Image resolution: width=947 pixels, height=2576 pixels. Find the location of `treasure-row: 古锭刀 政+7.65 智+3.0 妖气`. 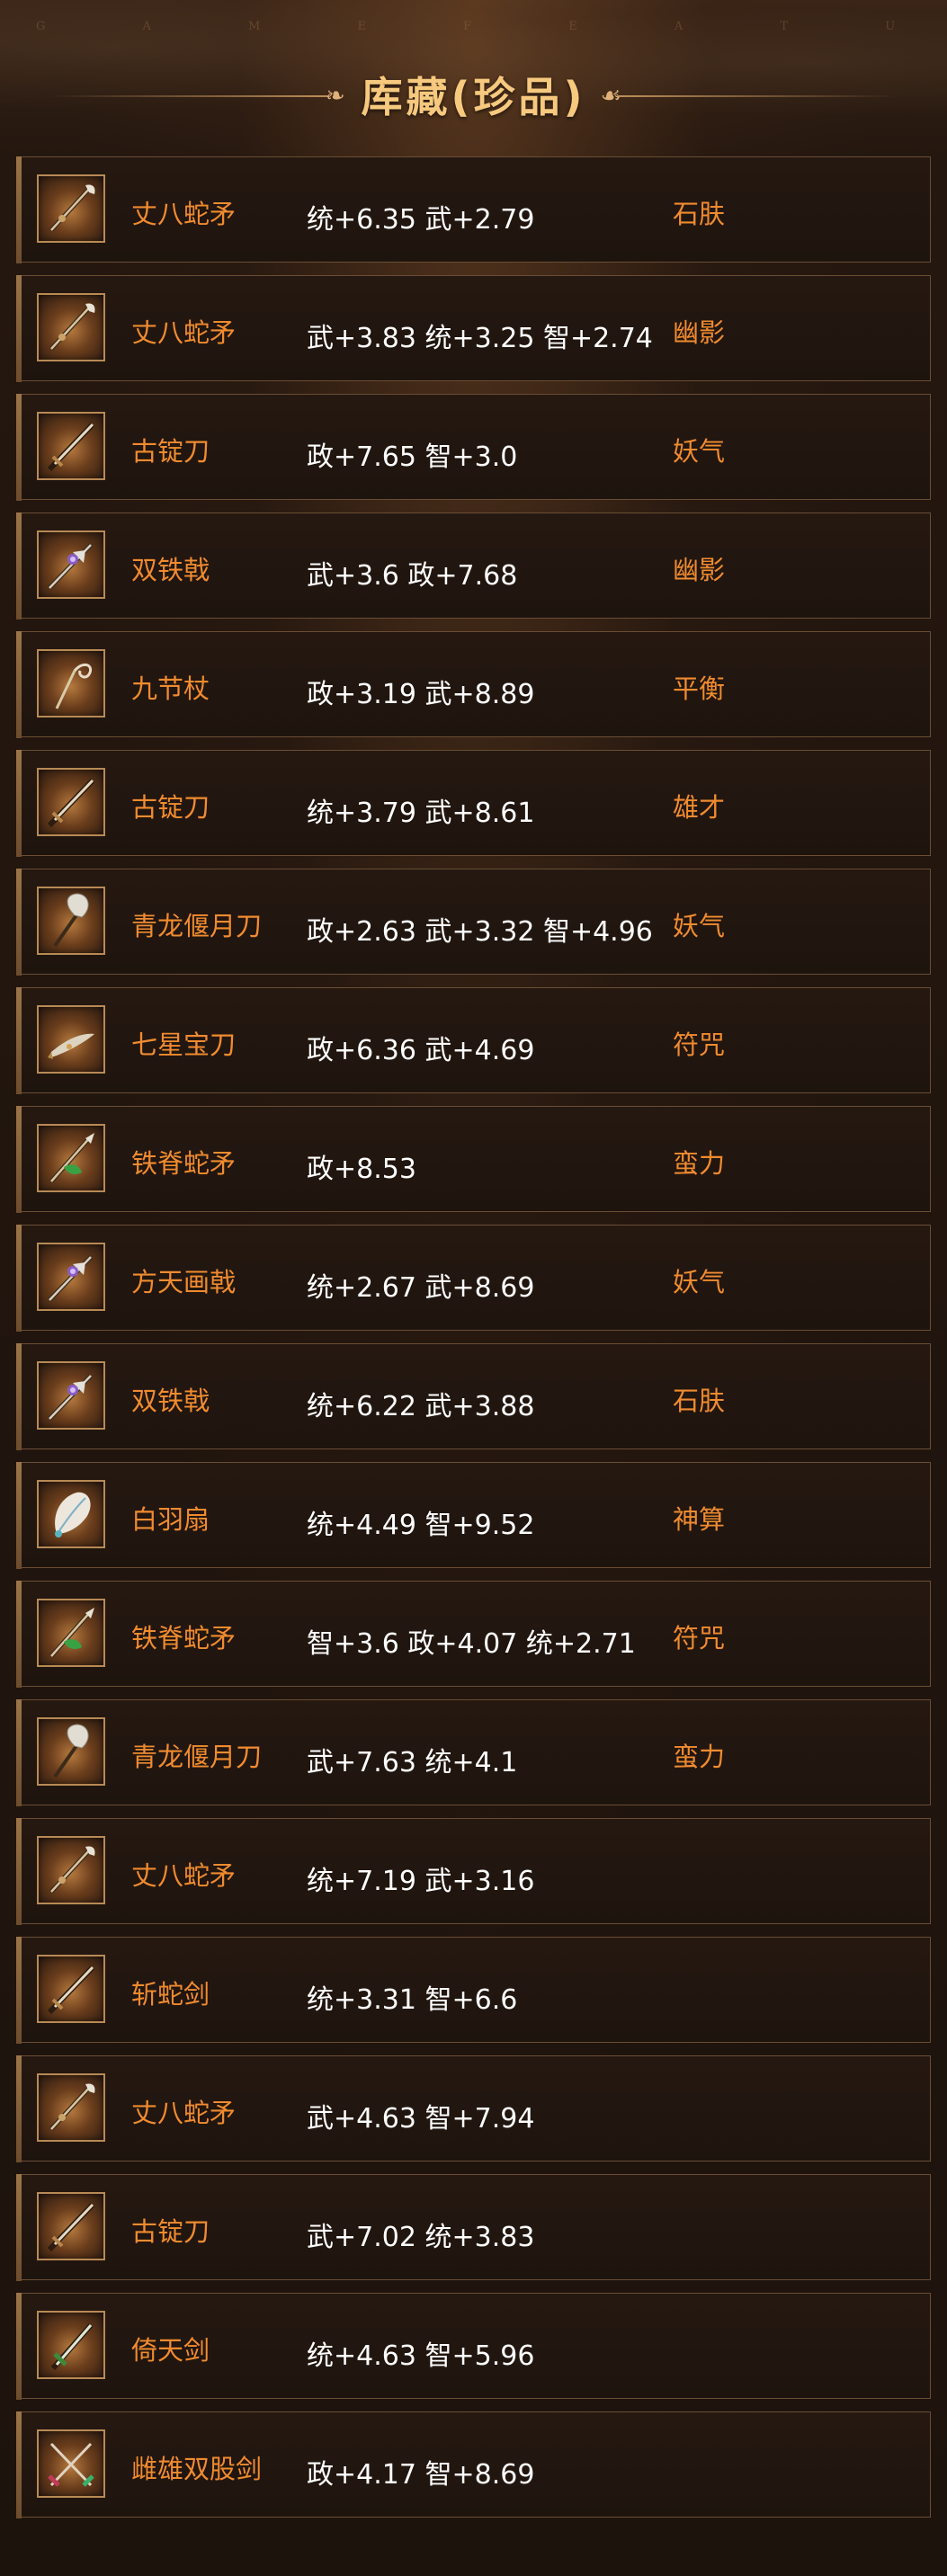

treasure-row: 古锭刀 政+7.65 智+3.0 妖气 is located at coordinates (473, 447).